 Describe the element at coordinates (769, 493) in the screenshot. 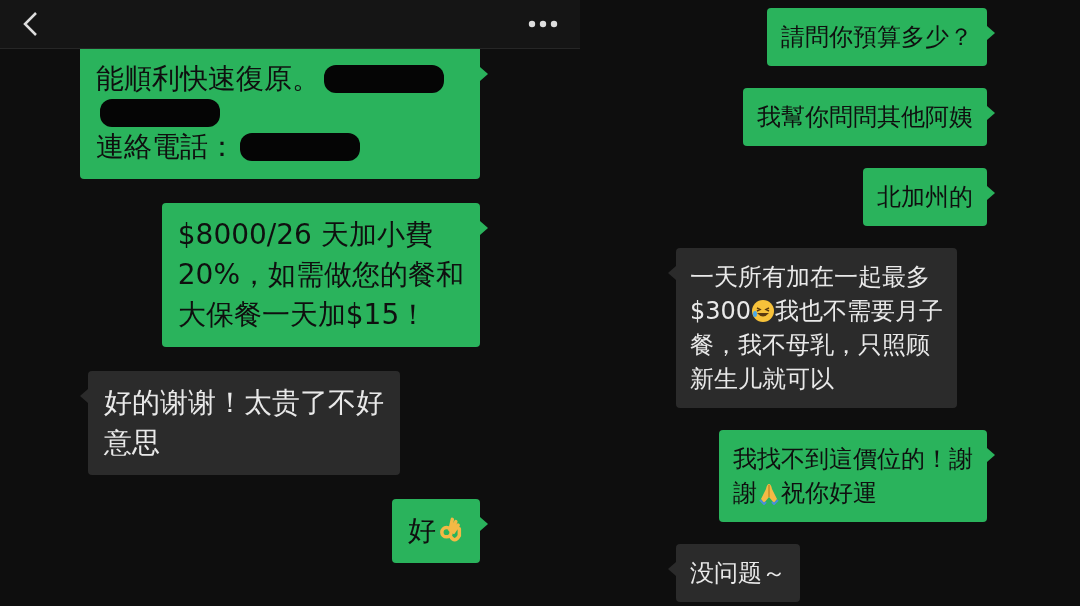

I see `praying-hands-icon` at that location.